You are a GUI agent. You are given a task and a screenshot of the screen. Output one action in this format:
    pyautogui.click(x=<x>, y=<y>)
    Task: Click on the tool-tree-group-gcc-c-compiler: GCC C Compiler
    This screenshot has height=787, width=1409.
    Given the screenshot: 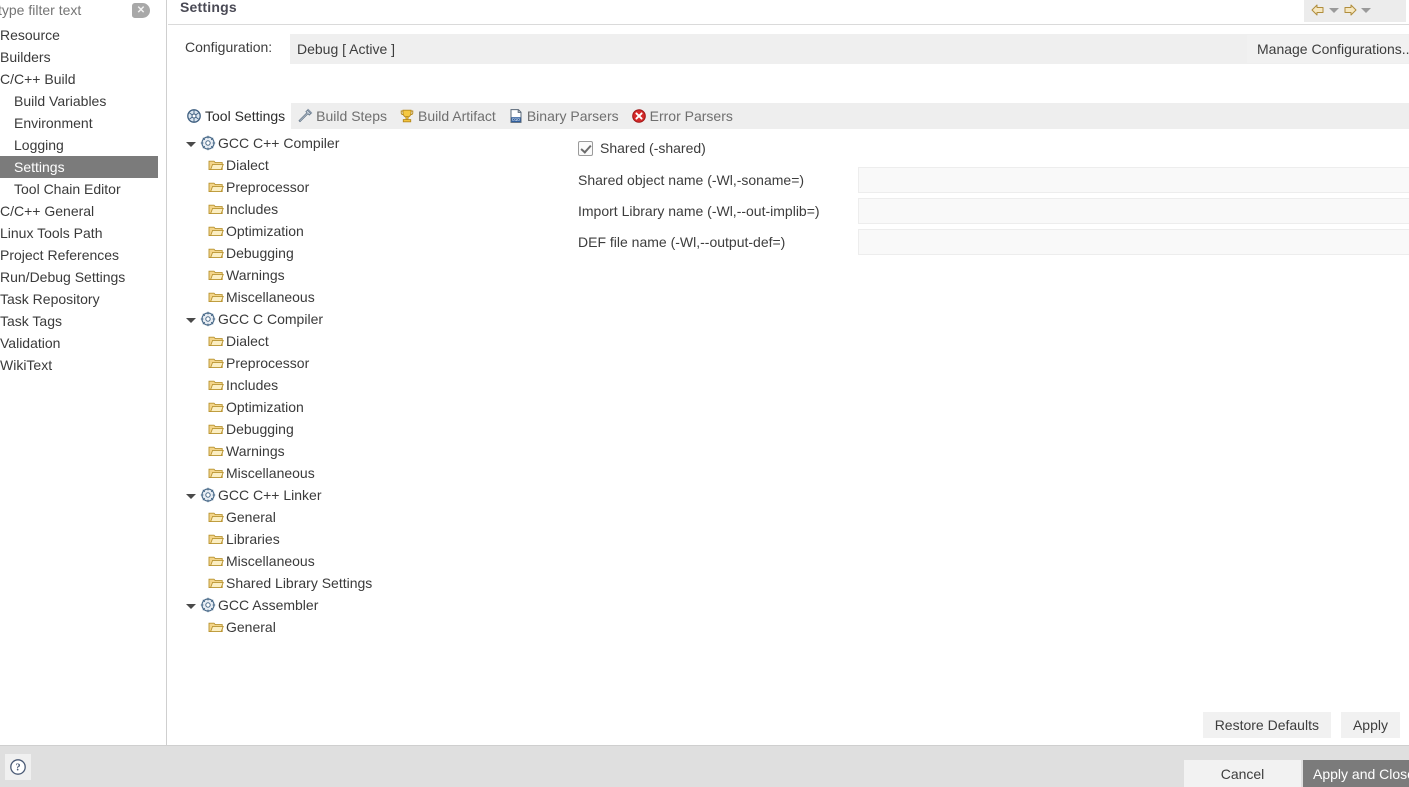 What is the action you would take?
    pyautogui.click(x=295, y=319)
    